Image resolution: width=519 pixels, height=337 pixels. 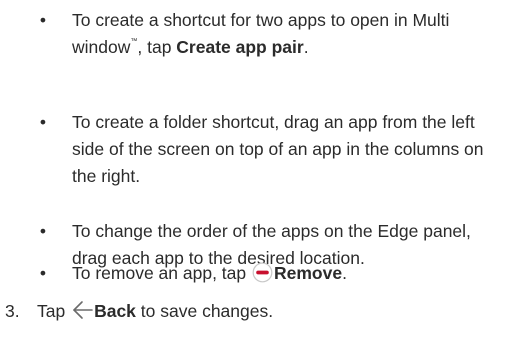 What do you see at coordinates (12, 311) in the screenshot?
I see `step-number: 3.` at bounding box center [12, 311].